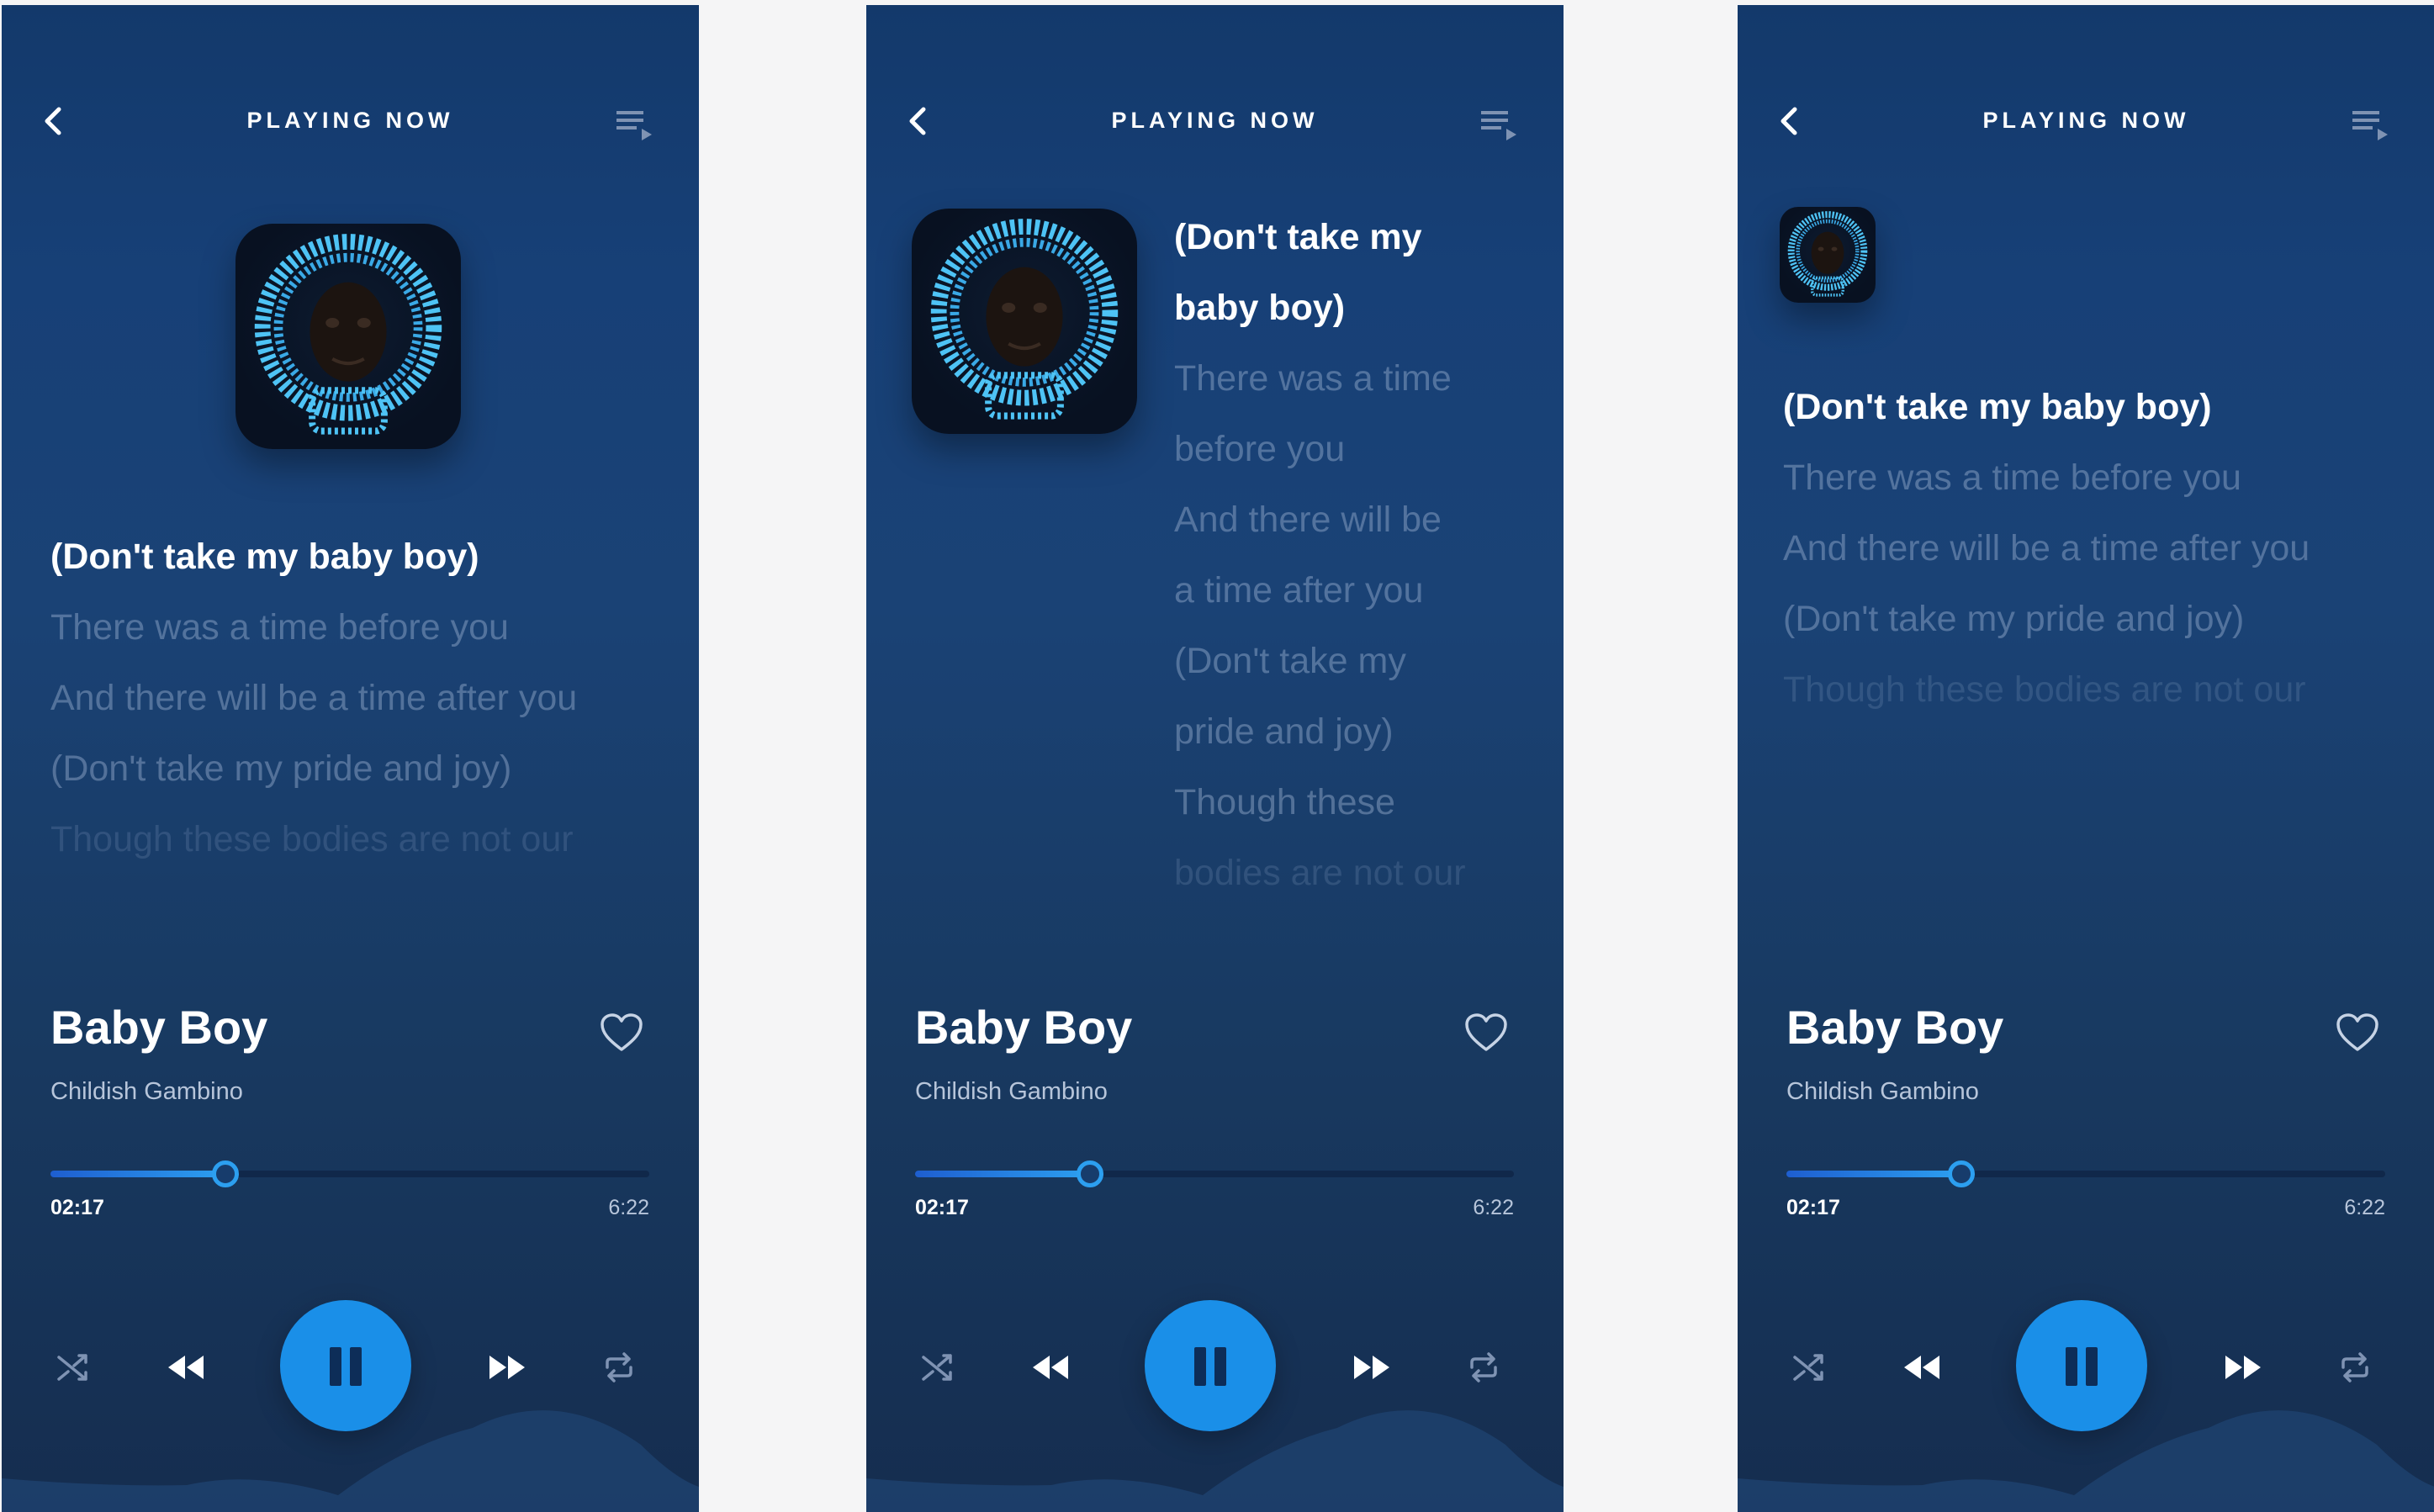 Image resolution: width=2434 pixels, height=1512 pixels. What do you see at coordinates (1260, 449) in the screenshot?
I see `lyric-line: before you` at bounding box center [1260, 449].